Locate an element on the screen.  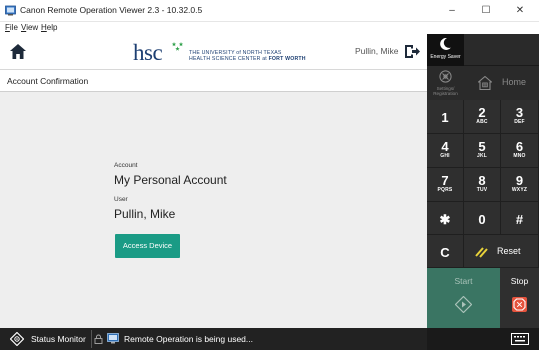
status-bar-right is located at coordinates (483, 339).